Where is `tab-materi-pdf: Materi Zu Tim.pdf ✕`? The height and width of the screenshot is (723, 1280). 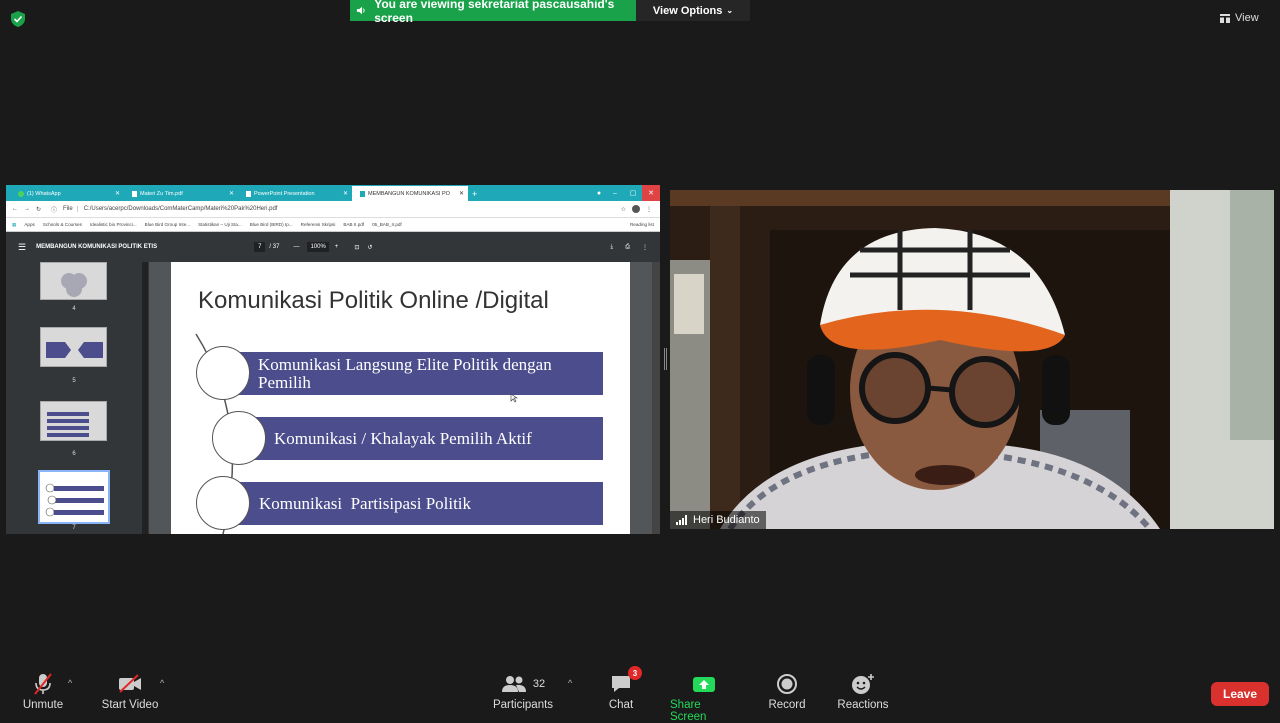
tab-materi-pdf: Materi Zu Tim.pdf ✕ is located at coordinates (181, 193).